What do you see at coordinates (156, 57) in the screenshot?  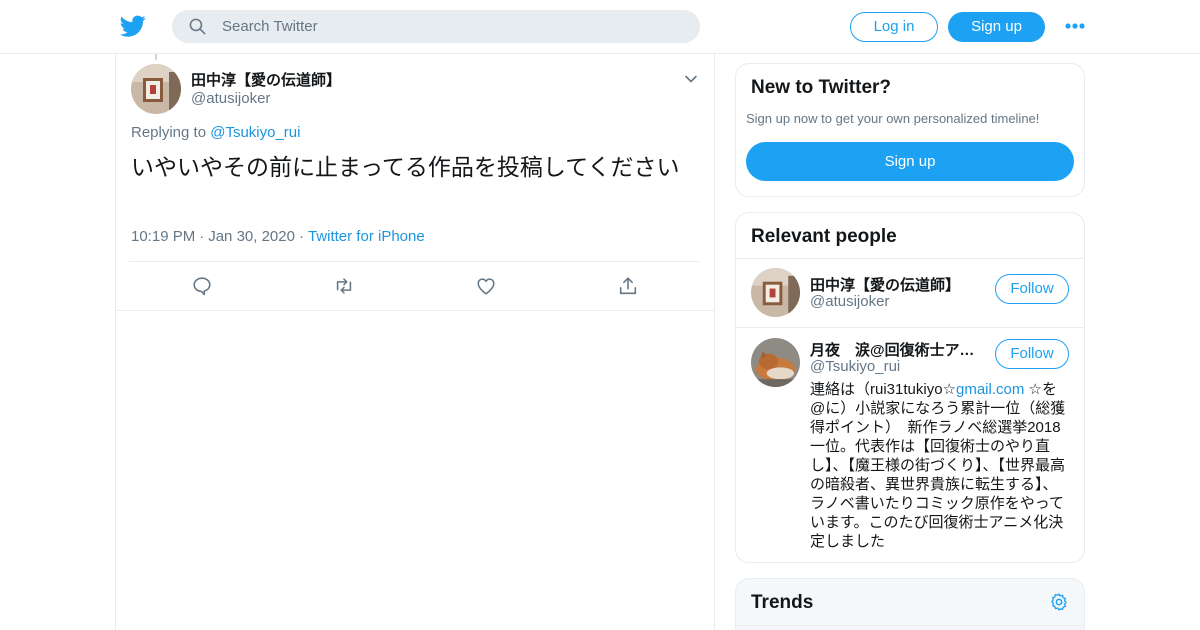 I see `thread-connector-line` at bounding box center [156, 57].